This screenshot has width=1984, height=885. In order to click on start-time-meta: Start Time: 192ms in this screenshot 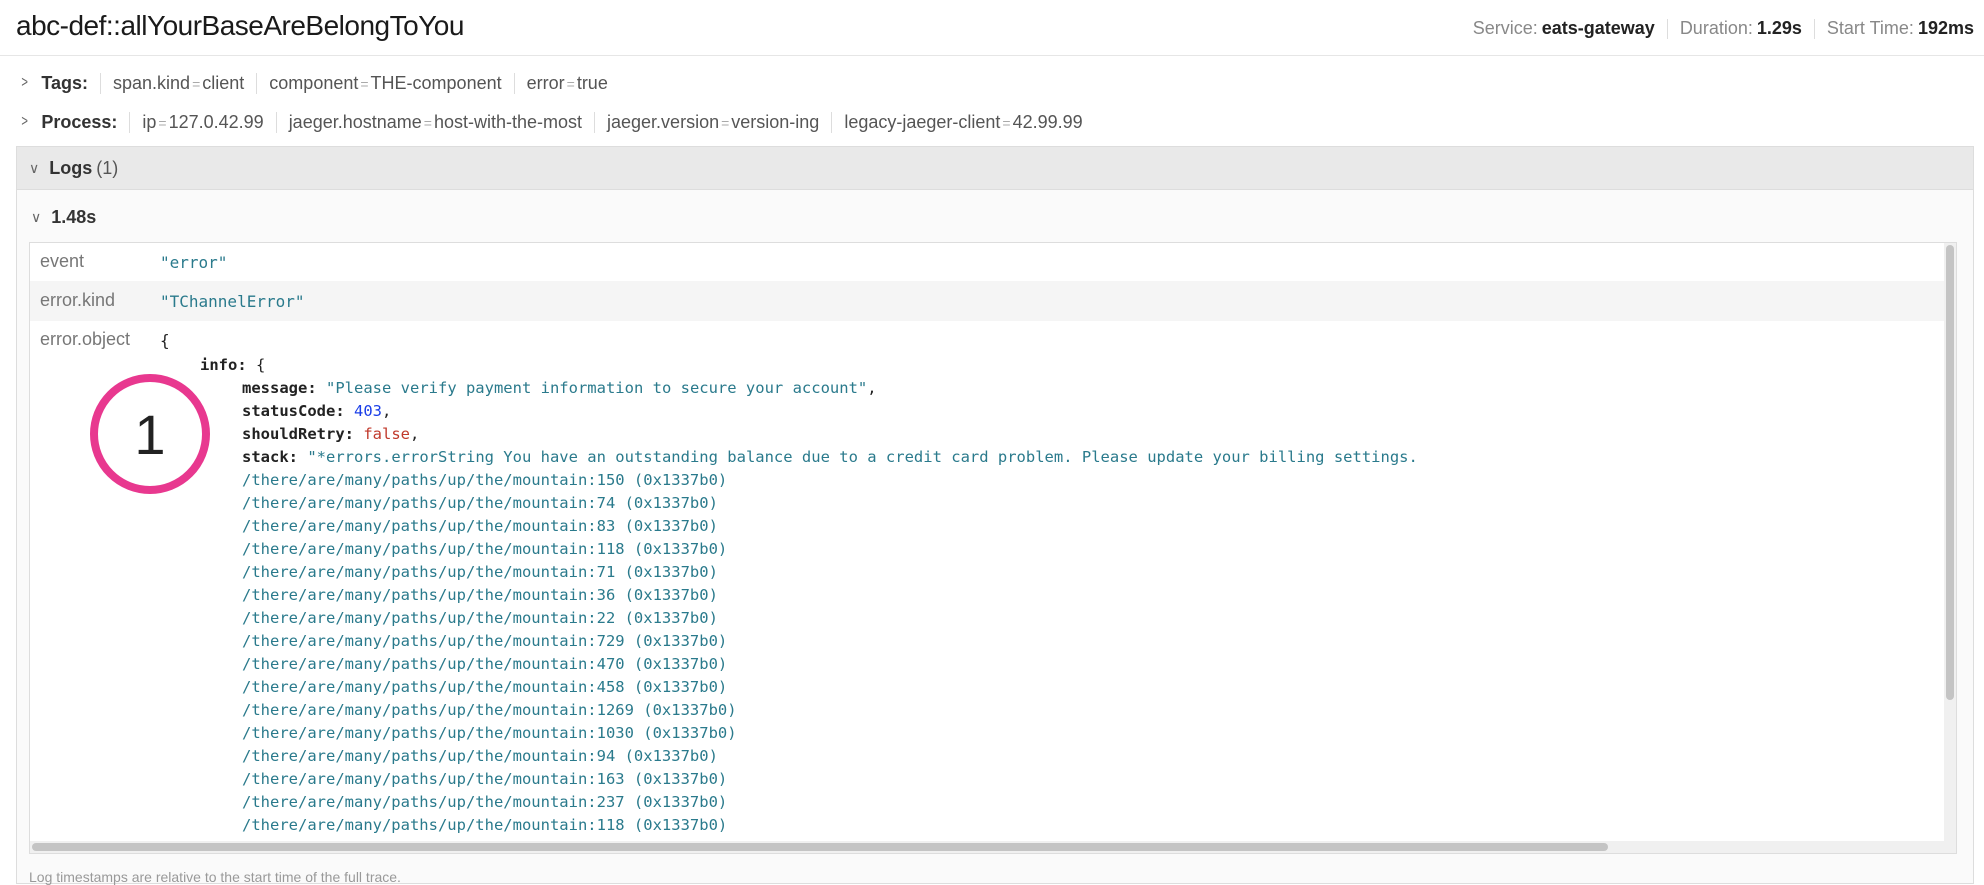, I will do `click(1900, 28)`.